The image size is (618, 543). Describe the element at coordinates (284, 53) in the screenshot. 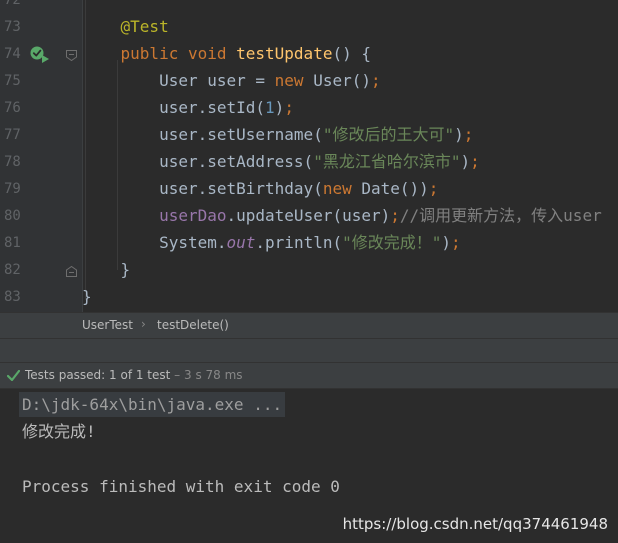

I see `code-token: testUpdate` at that location.